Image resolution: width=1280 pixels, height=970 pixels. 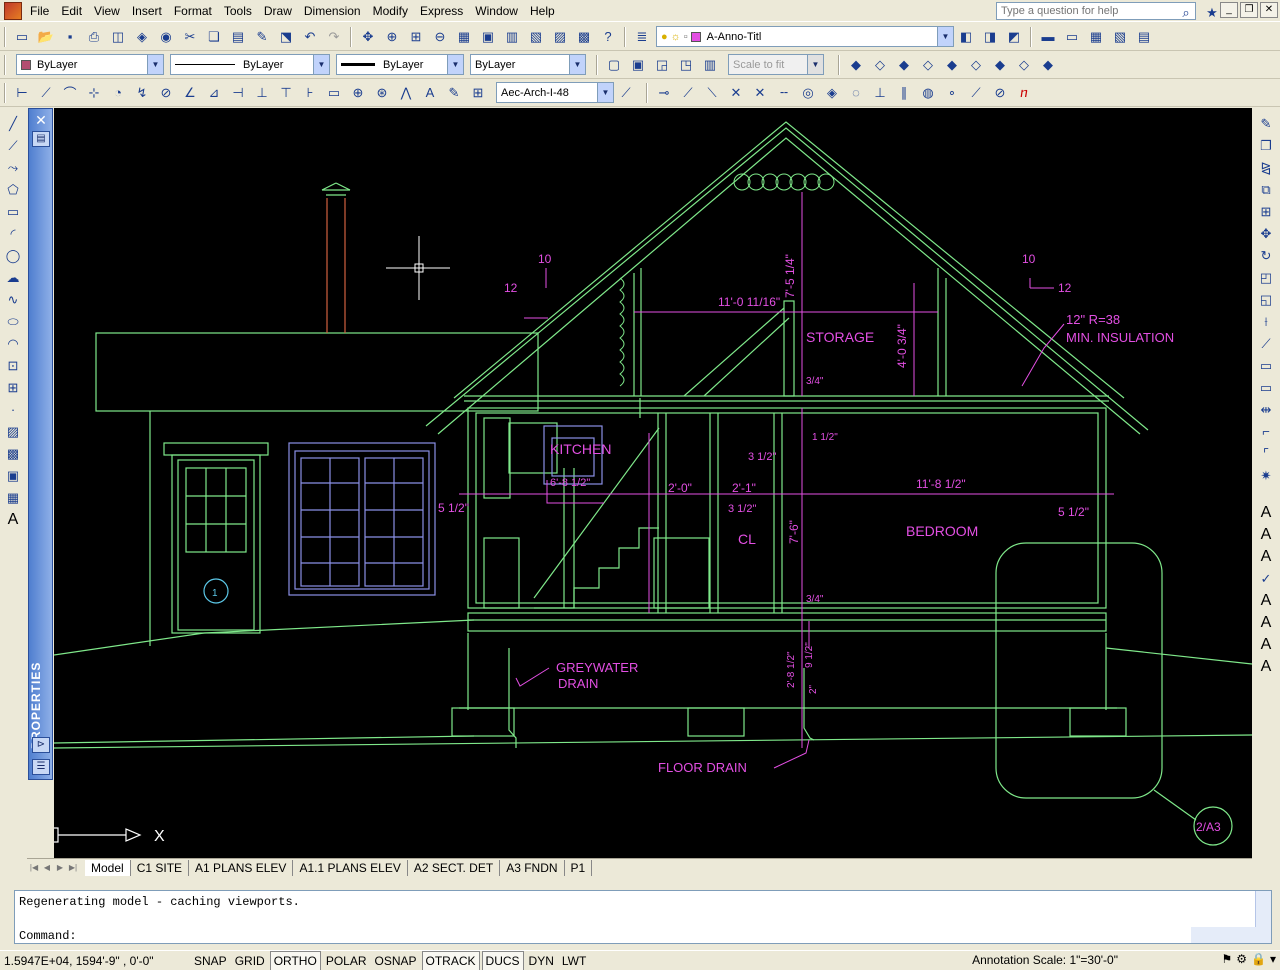 What do you see at coordinates (41, 120) in the screenshot?
I see `close-icon: ✕` at bounding box center [41, 120].